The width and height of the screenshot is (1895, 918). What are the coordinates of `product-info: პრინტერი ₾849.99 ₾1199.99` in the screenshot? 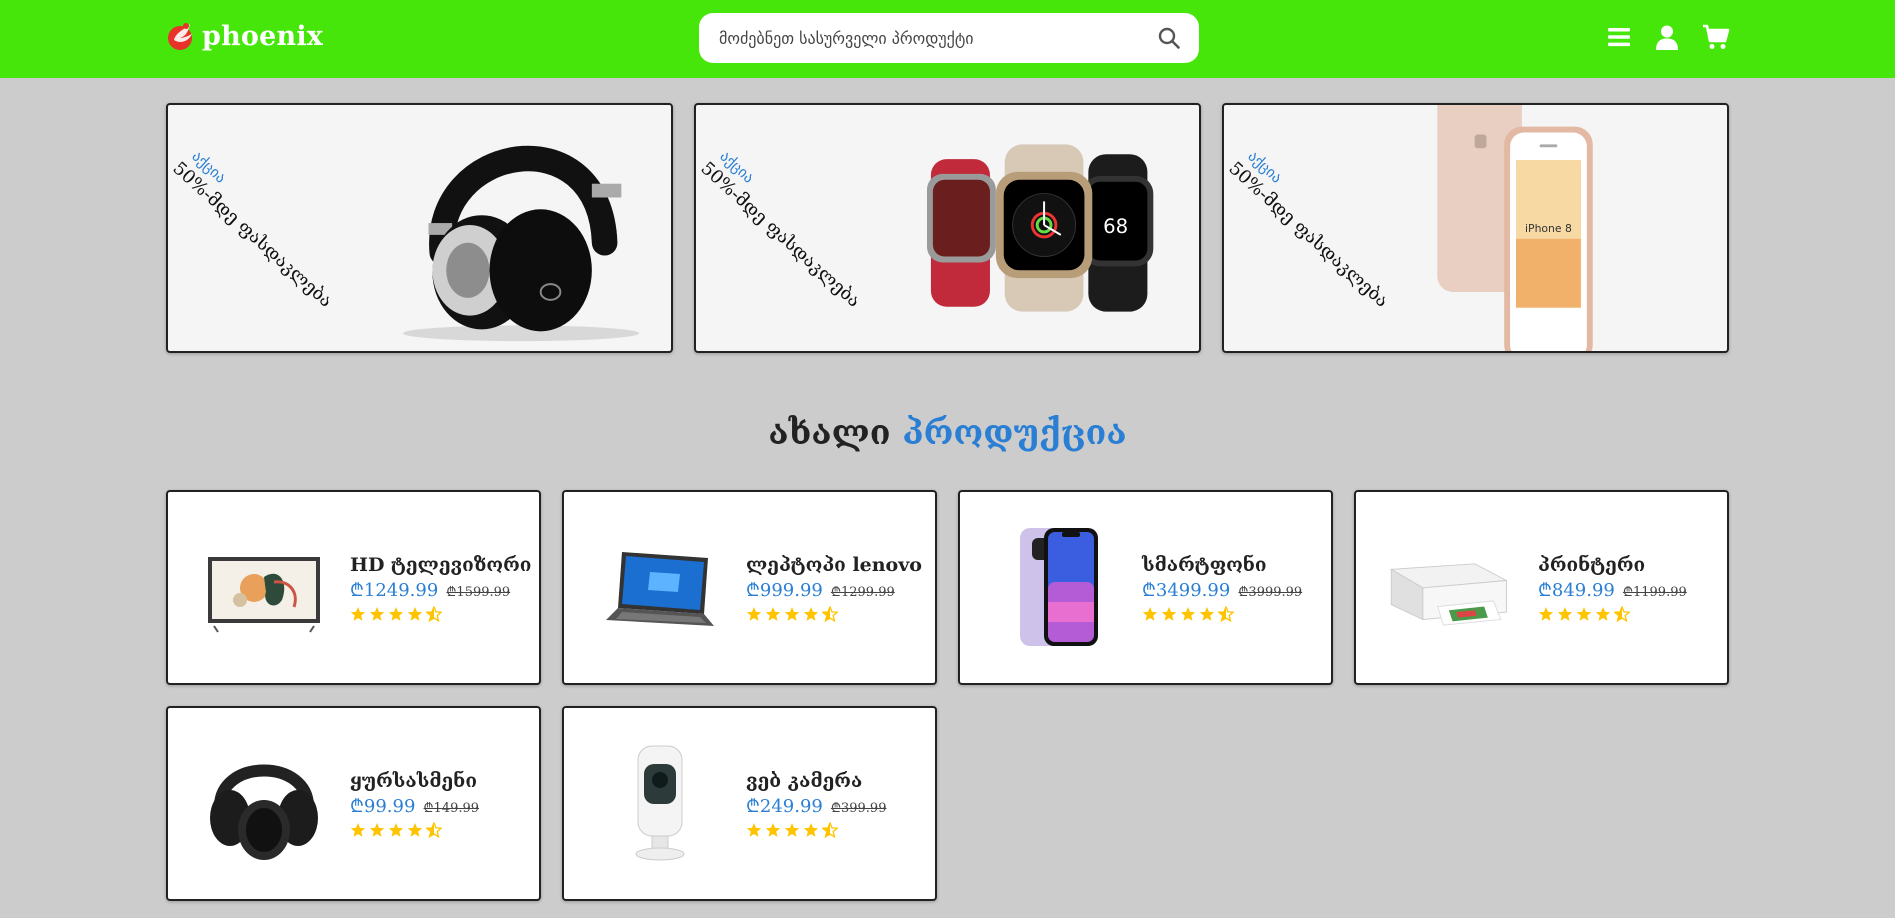 It's located at (1612, 588).